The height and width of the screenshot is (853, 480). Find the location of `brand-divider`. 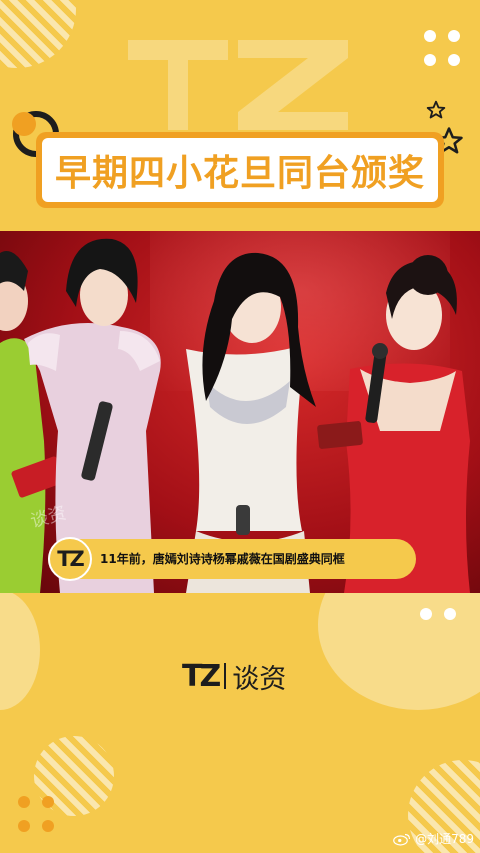

brand-divider is located at coordinates (225, 676).